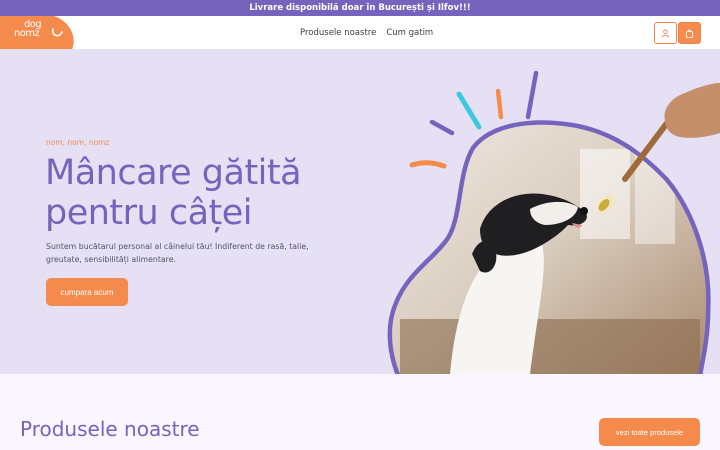 Image resolution: width=720 pixels, height=450 pixels. I want to click on user-icon, so click(665, 33).